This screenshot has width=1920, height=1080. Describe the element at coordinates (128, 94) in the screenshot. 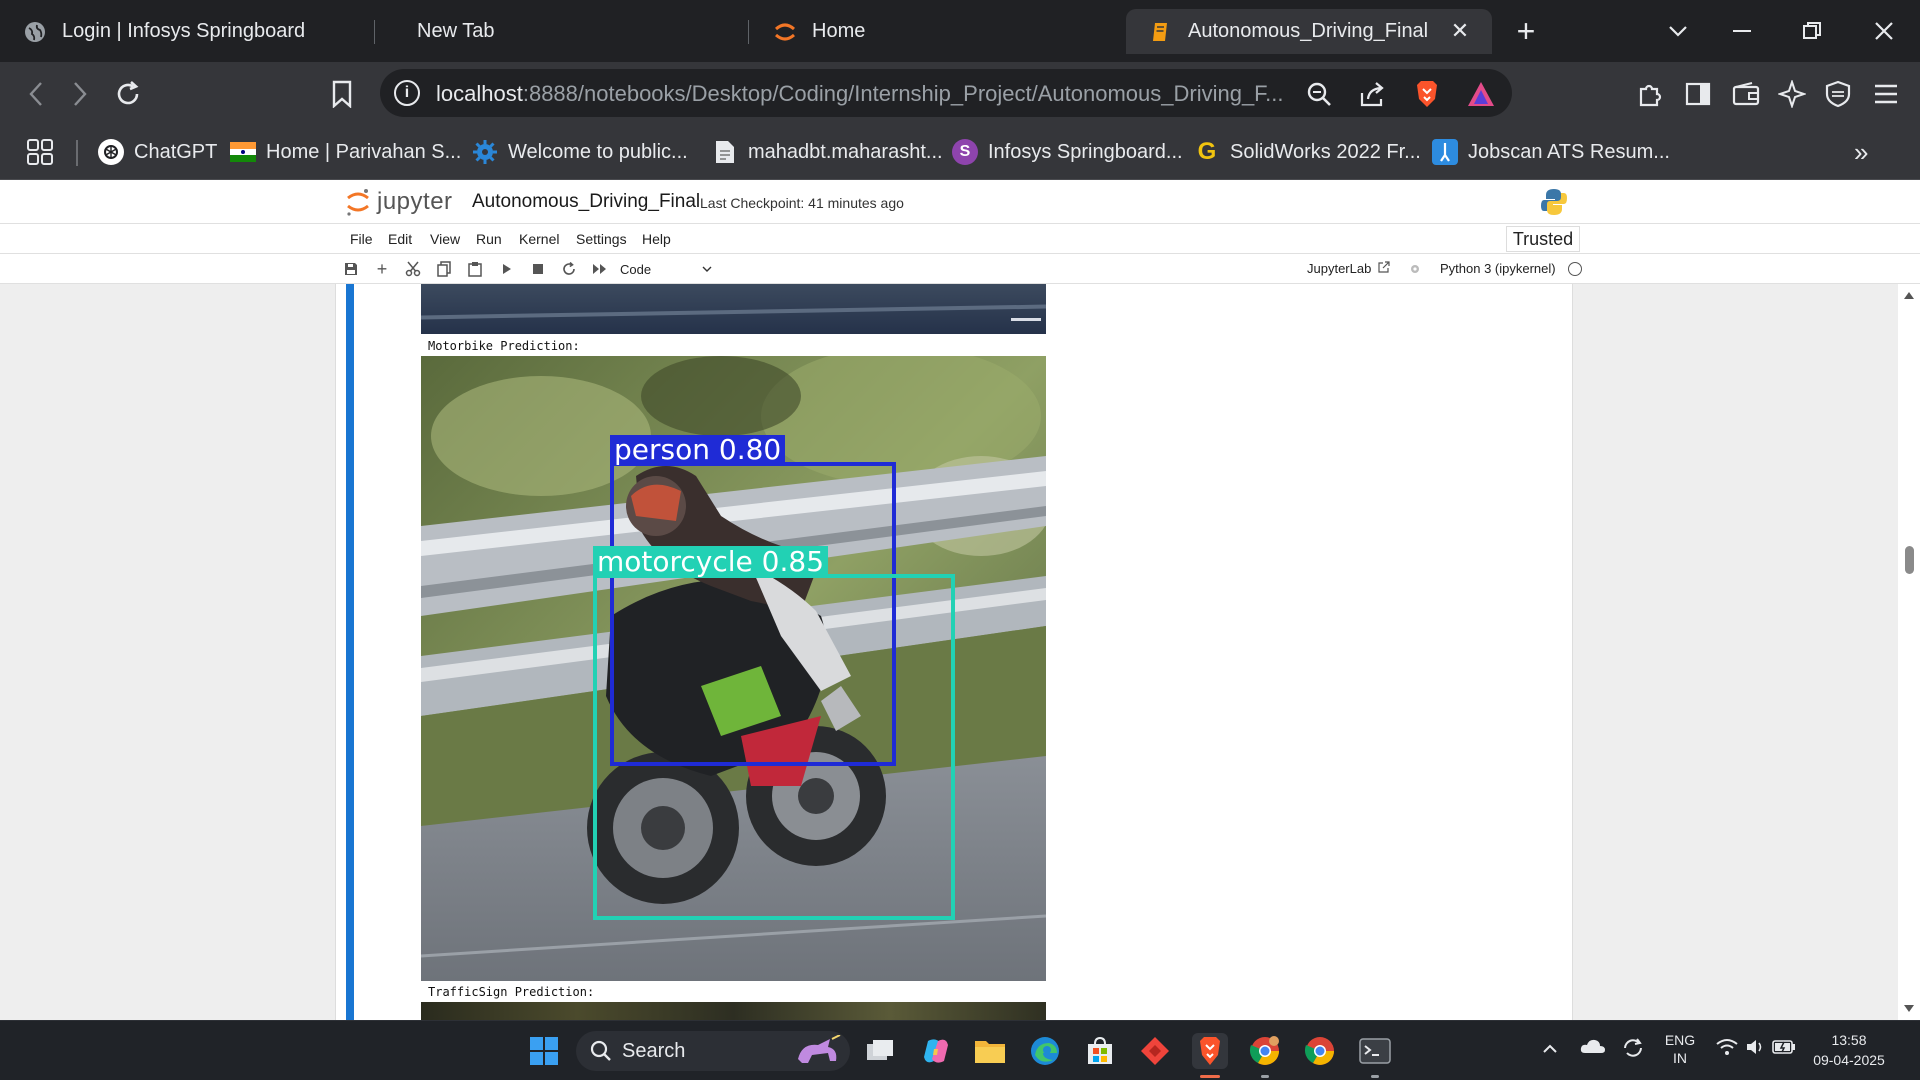

I see `reload-icon` at that location.